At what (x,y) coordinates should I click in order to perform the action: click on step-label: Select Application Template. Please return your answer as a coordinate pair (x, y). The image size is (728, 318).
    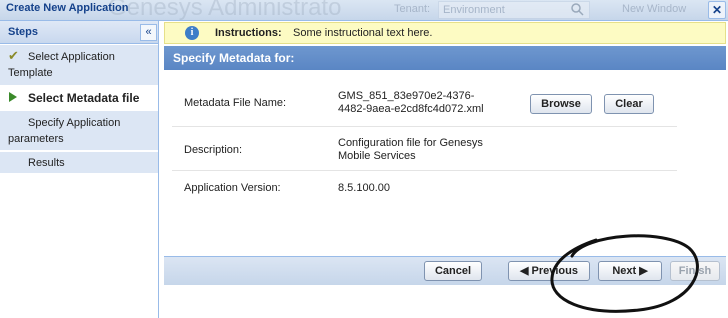
    Looking at the image, I should click on (61, 65).